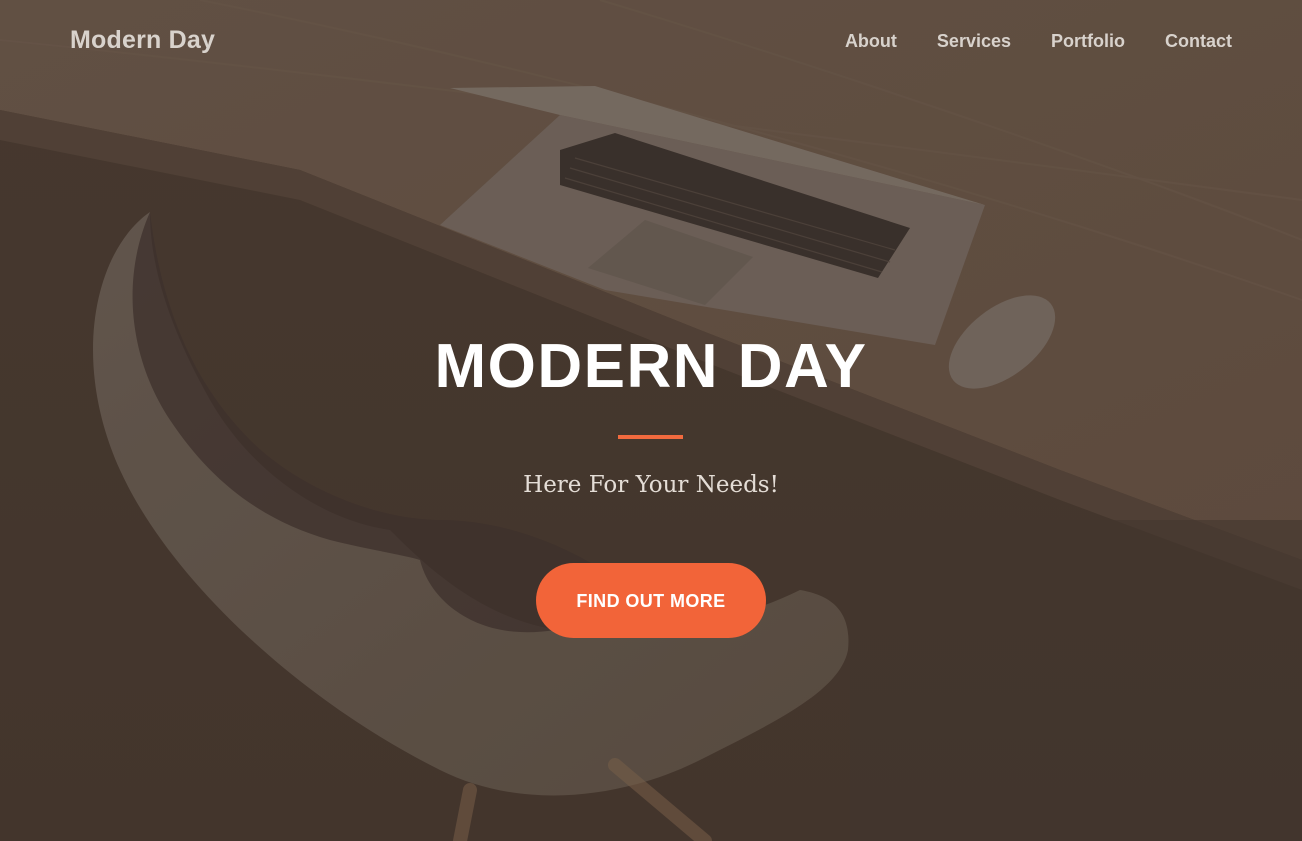  What do you see at coordinates (871, 41) in the screenshot?
I see `nav-link-about: About` at bounding box center [871, 41].